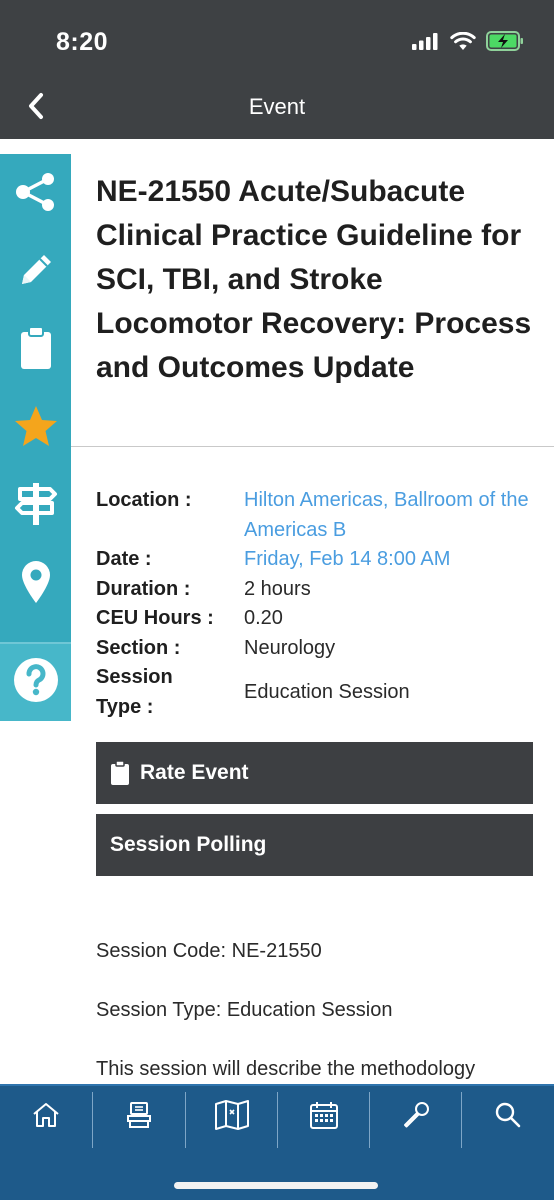 This screenshot has height=1200, width=554. I want to click on duration-value: 2 hours, so click(277, 588).